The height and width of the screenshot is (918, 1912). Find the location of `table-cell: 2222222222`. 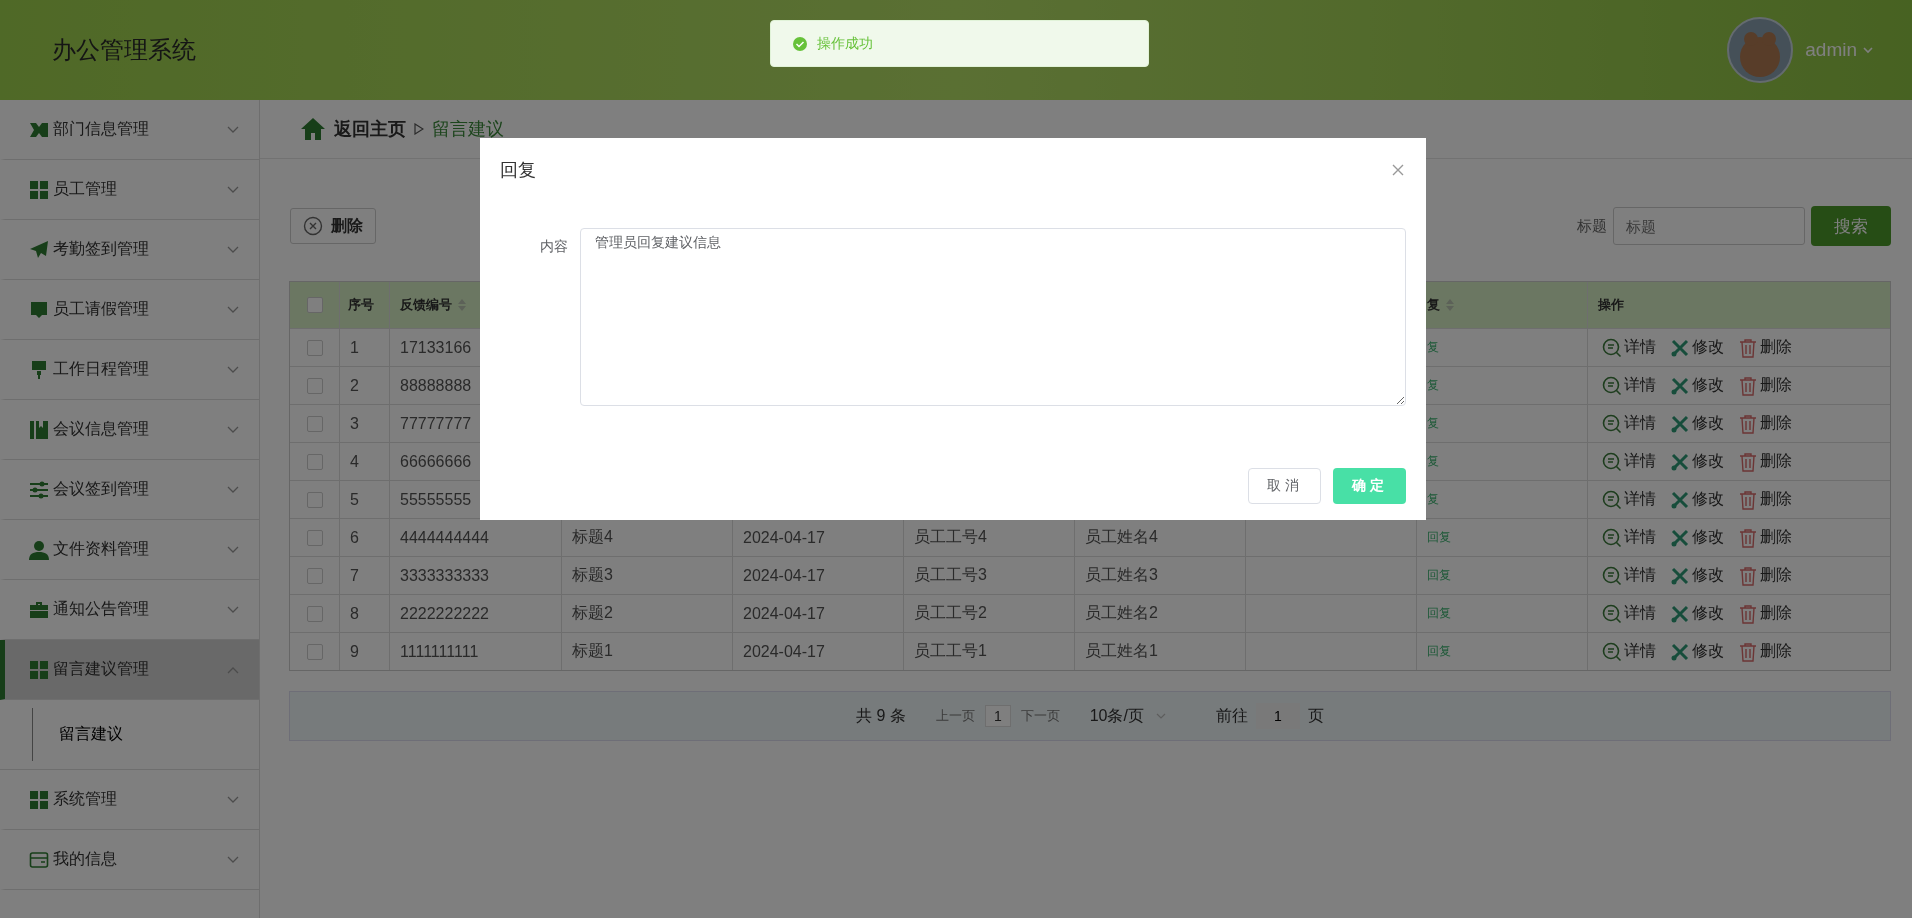

table-cell: 2222222222 is located at coordinates (444, 613).